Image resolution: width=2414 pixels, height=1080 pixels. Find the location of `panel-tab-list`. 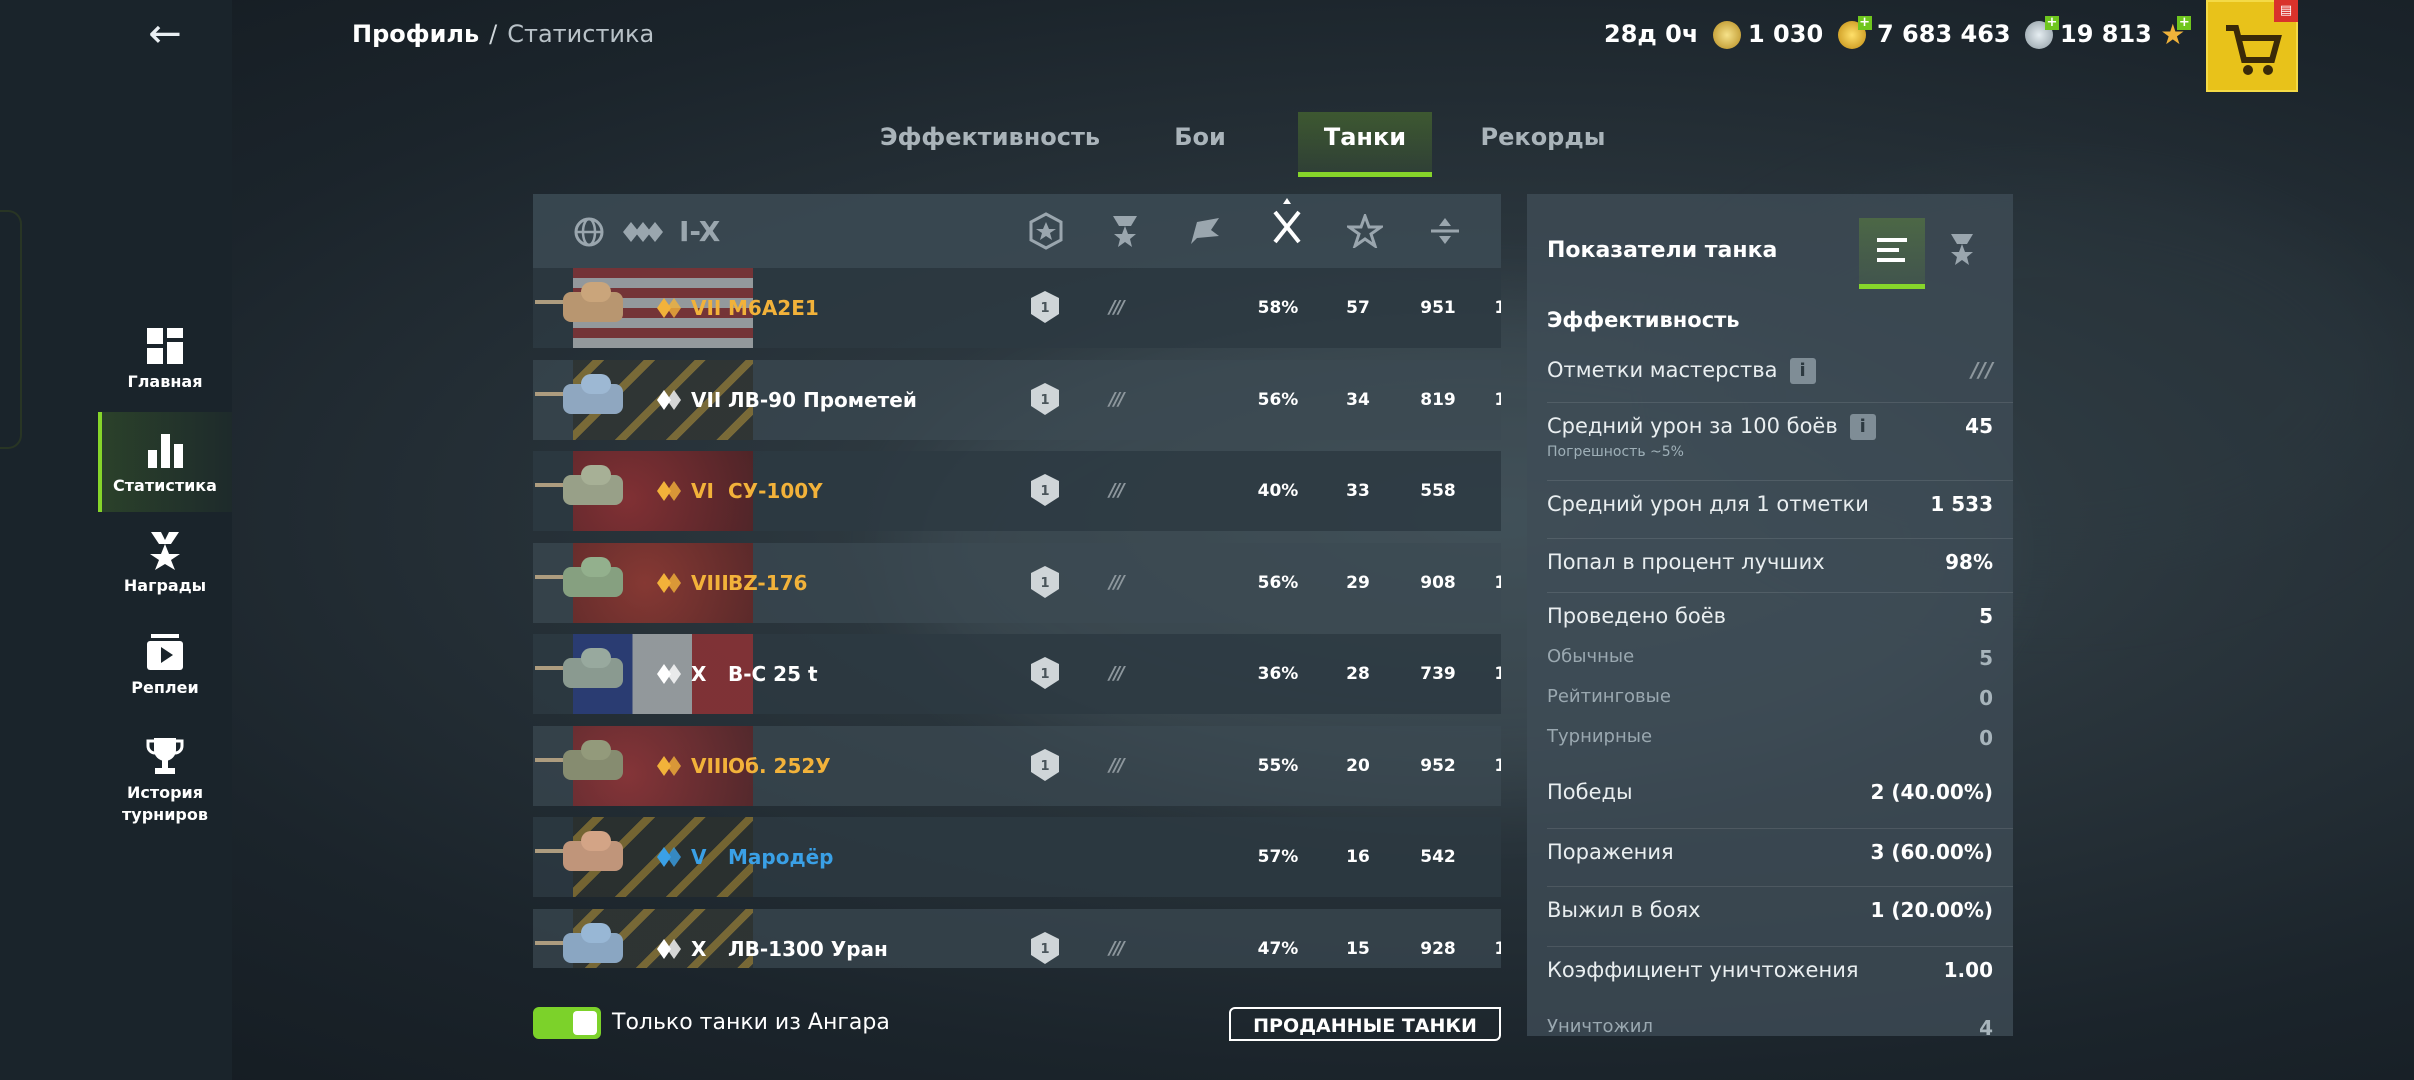

panel-tab-list is located at coordinates (1892, 253).